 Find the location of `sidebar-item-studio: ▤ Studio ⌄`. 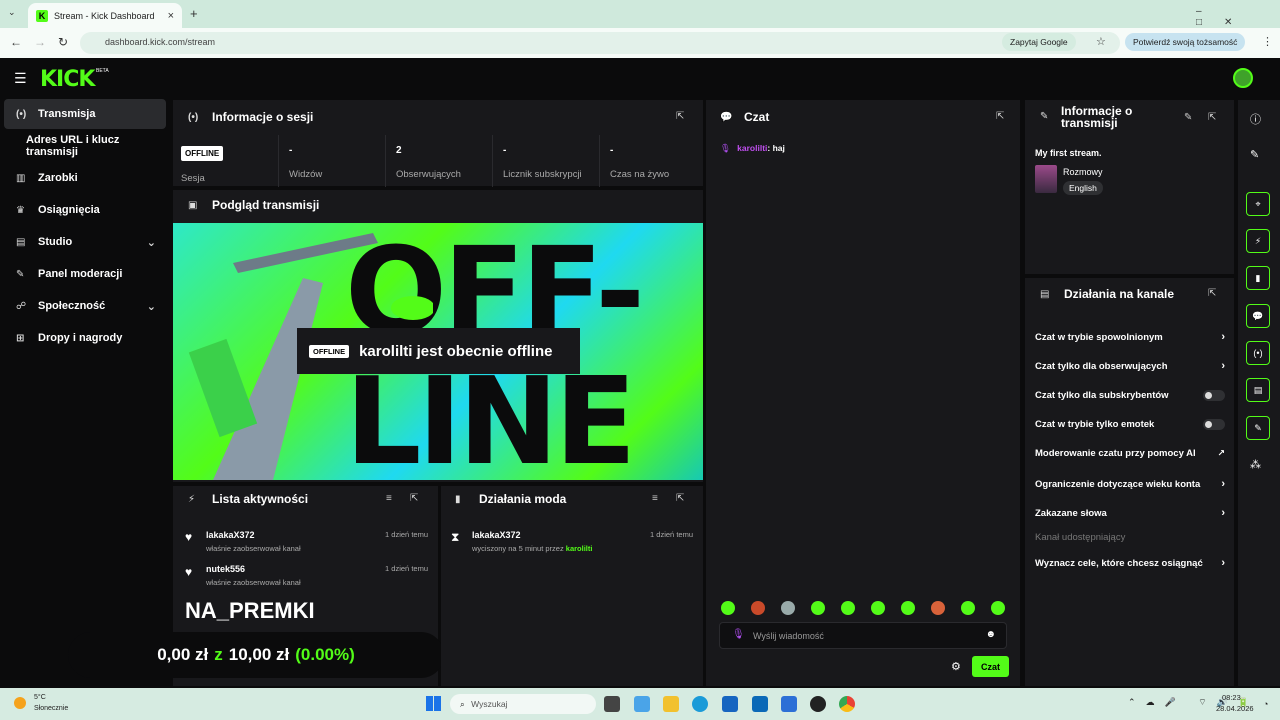

sidebar-item-studio: ▤ Studio ⌄ is located at coordinates (85, 242).